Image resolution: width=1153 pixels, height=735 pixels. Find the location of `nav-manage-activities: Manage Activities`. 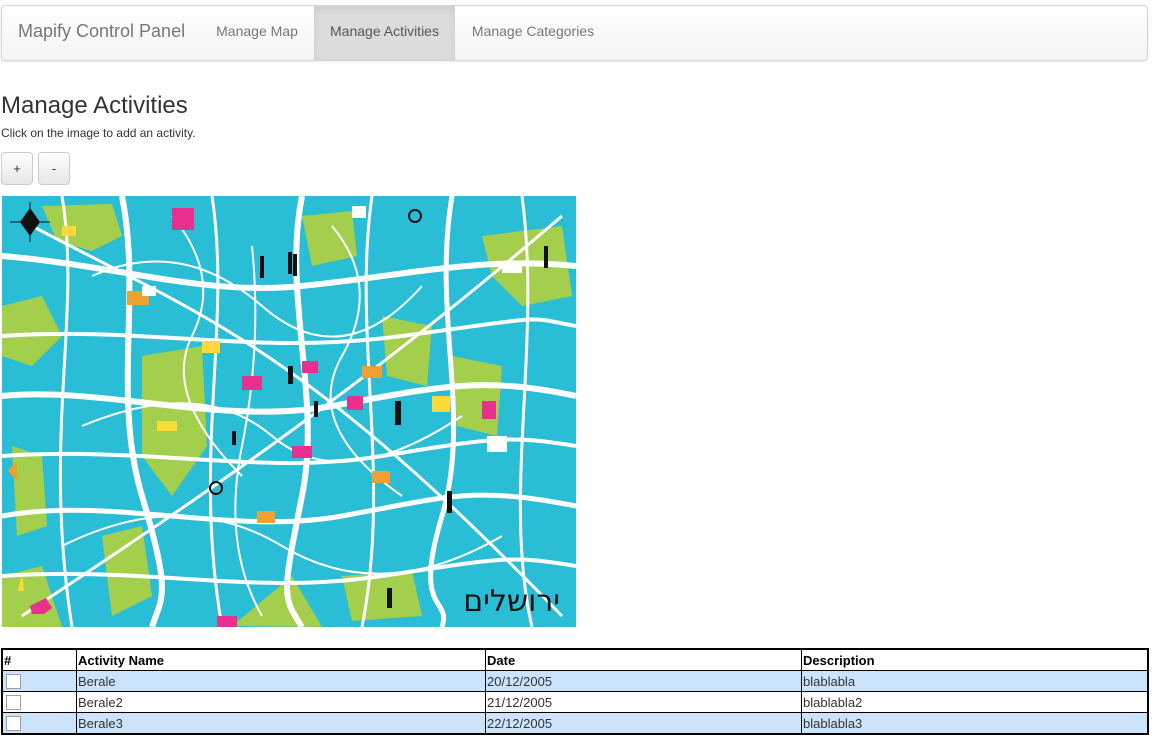

nav-manage-activities: Manage Activities is located at coordinates (384, 33).